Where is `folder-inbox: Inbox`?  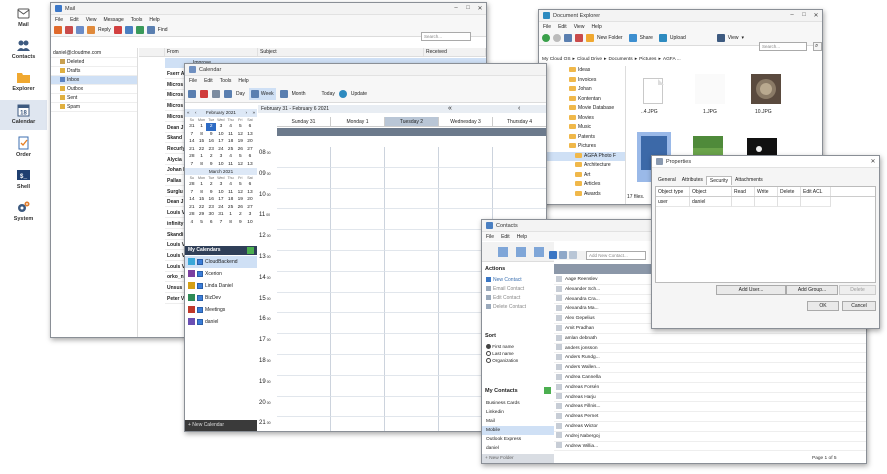 folder-inbox: Inbox is located at coordinates (94, 80).